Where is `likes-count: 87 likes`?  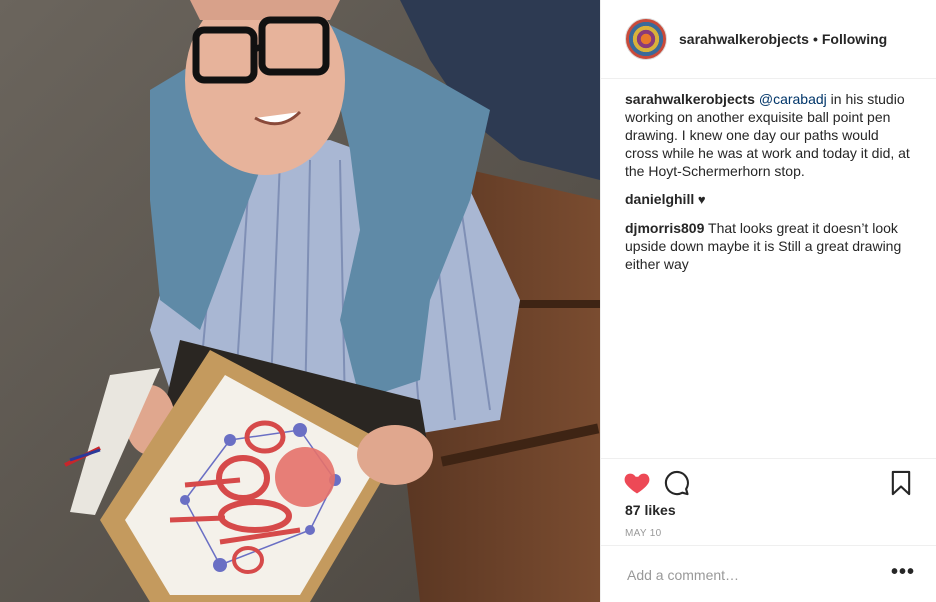
likes-count: 87 likes is located at coordinates (650, 510).